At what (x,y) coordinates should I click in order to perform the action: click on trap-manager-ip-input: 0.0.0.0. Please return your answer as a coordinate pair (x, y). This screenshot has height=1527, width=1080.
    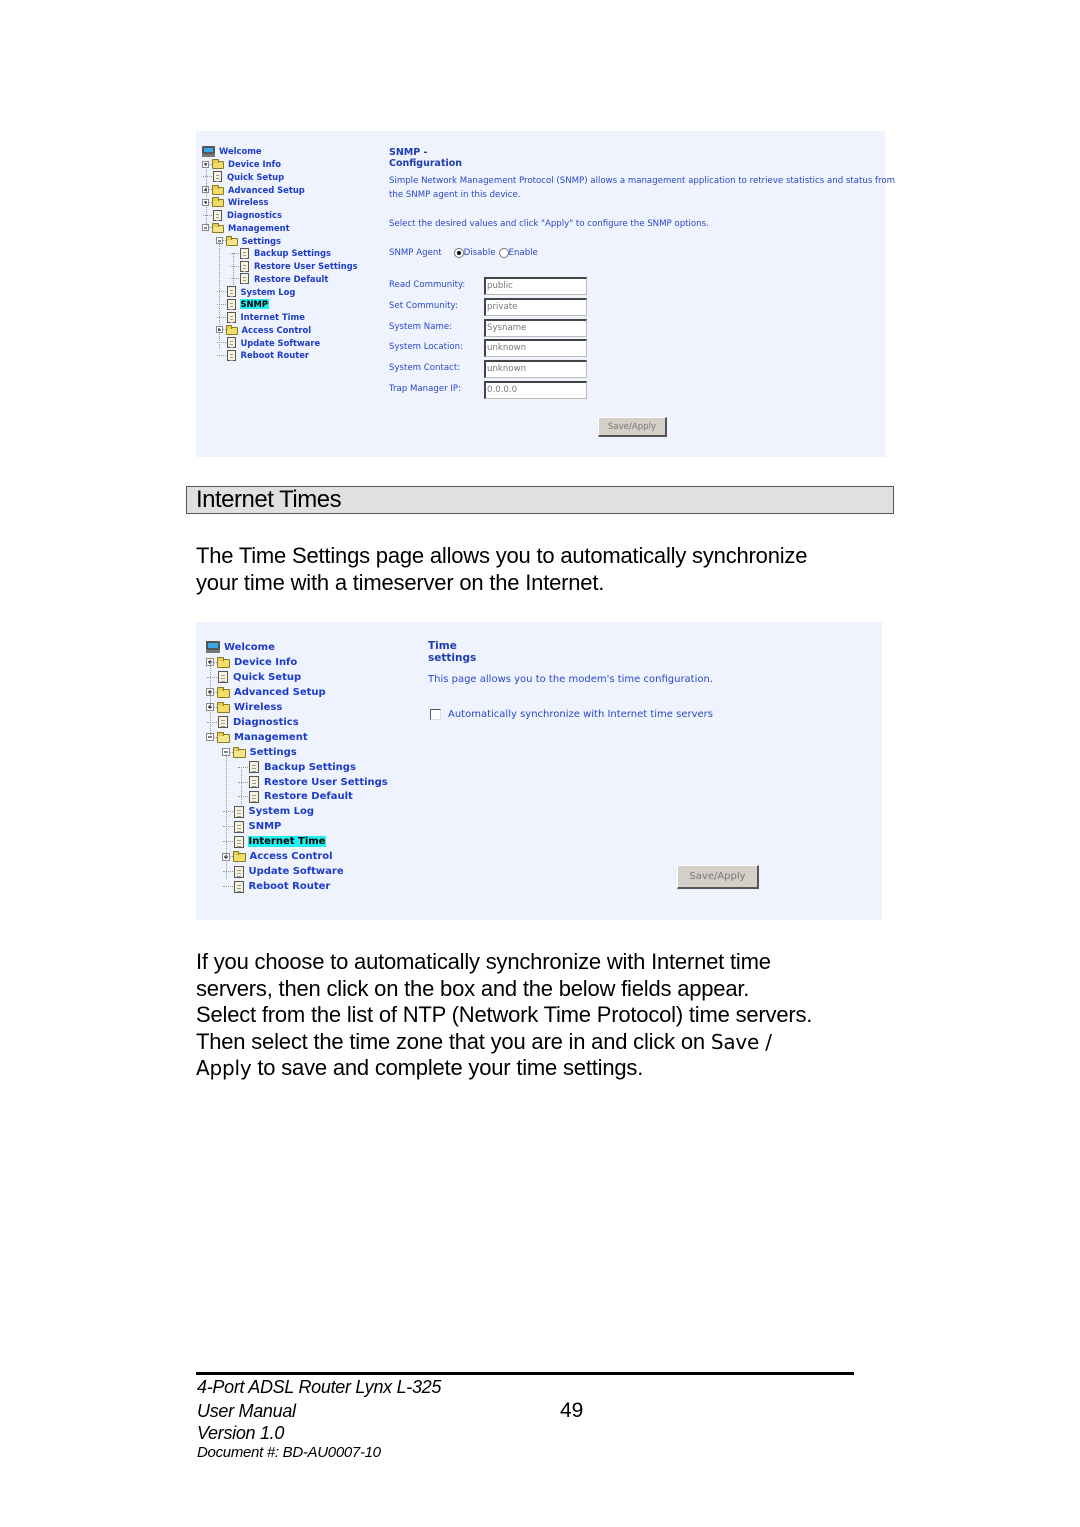
    Looking at the image, I should click on (535, 390).